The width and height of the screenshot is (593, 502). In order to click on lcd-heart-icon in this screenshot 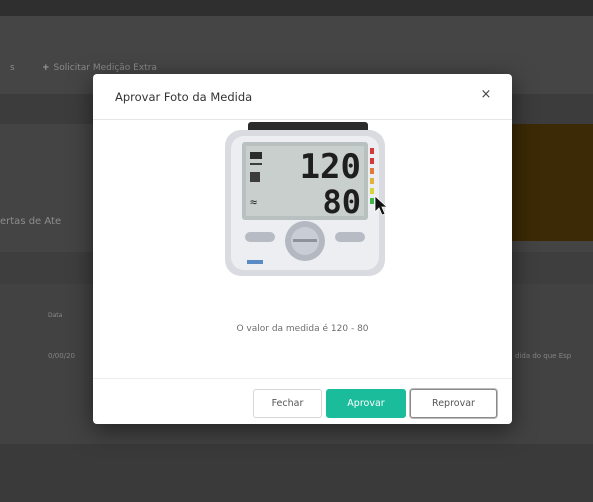, I will do `click(255, 177)`.